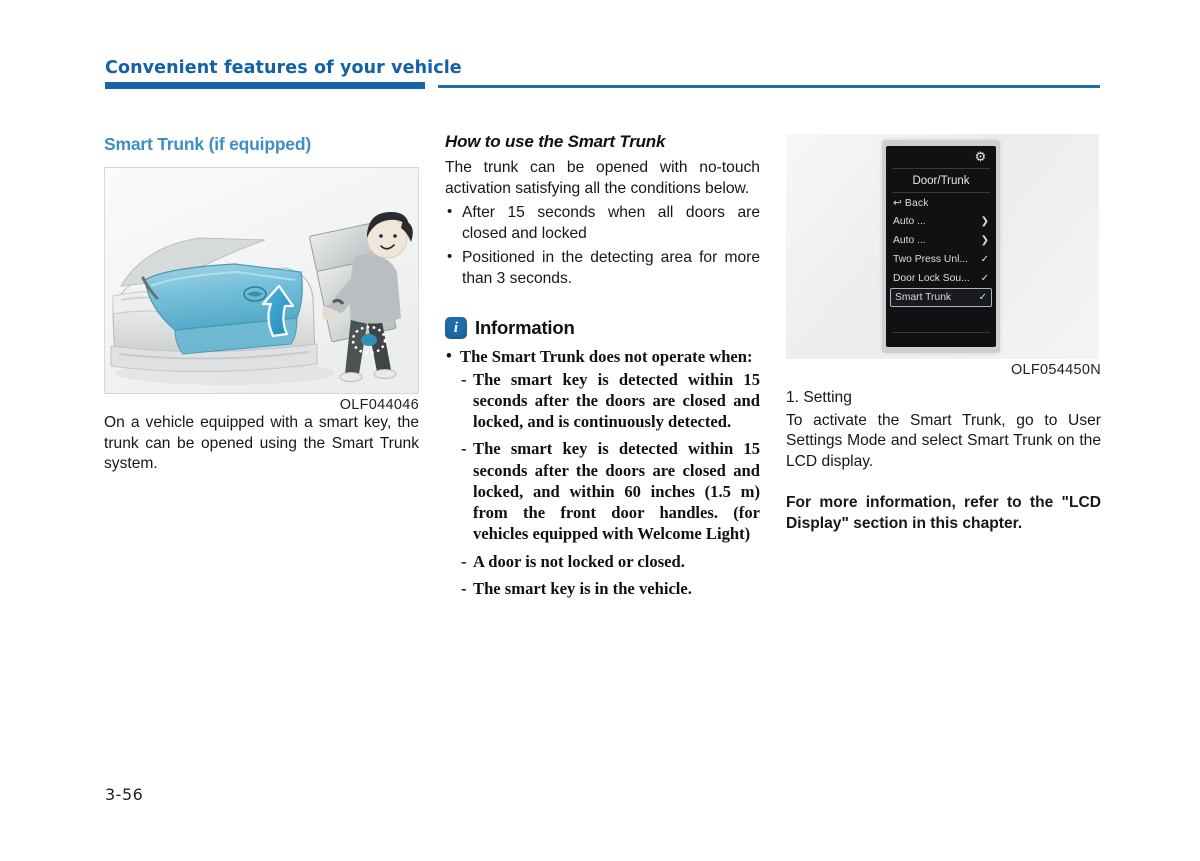 Image resolution: width=1200 pixels, height=861 pixels. I want to click on lcd-menu-item-back: ↩ Back, so click(941, 202).